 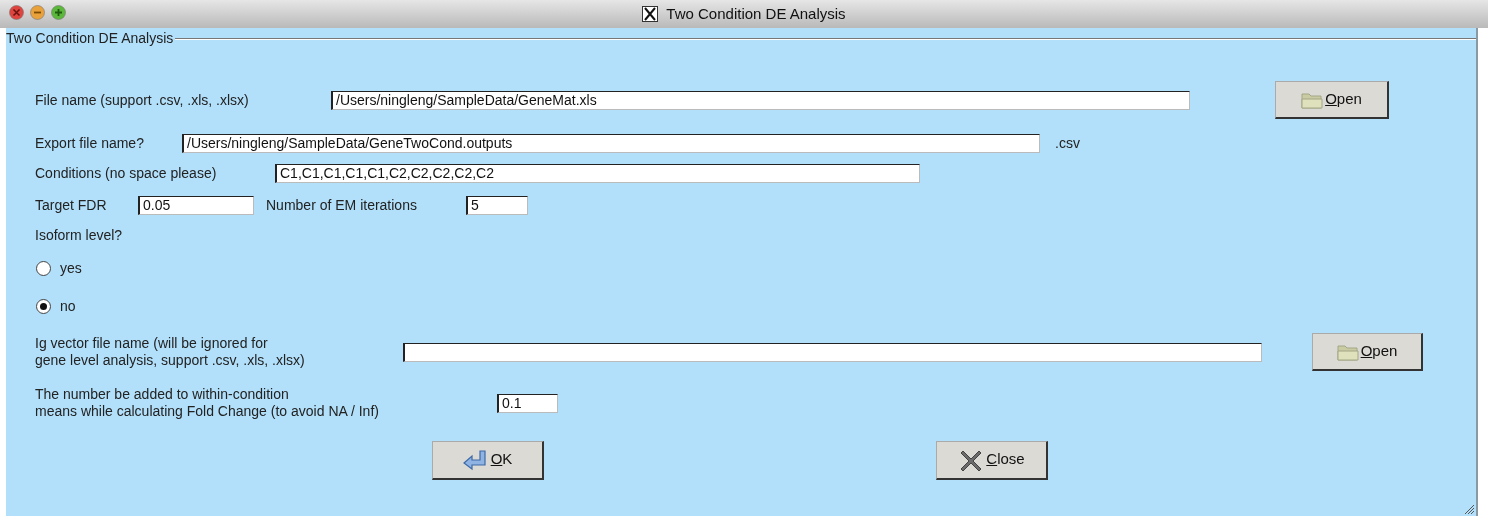 I want to click on export-file-field: /Users/ningleng/SampleData/GeneTwoCond.outputs, so click(x=611, y=143).